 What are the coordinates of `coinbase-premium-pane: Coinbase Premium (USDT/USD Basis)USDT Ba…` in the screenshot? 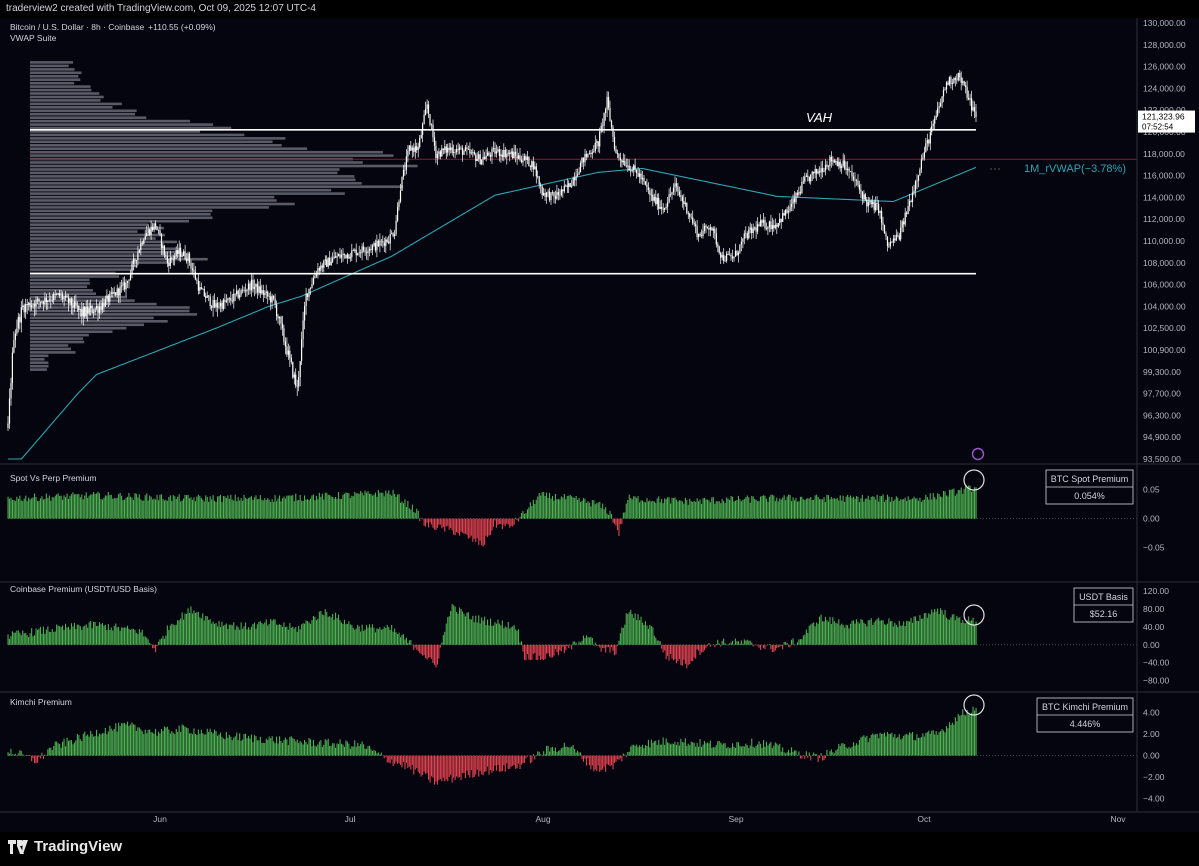 It's located at (572, 626).